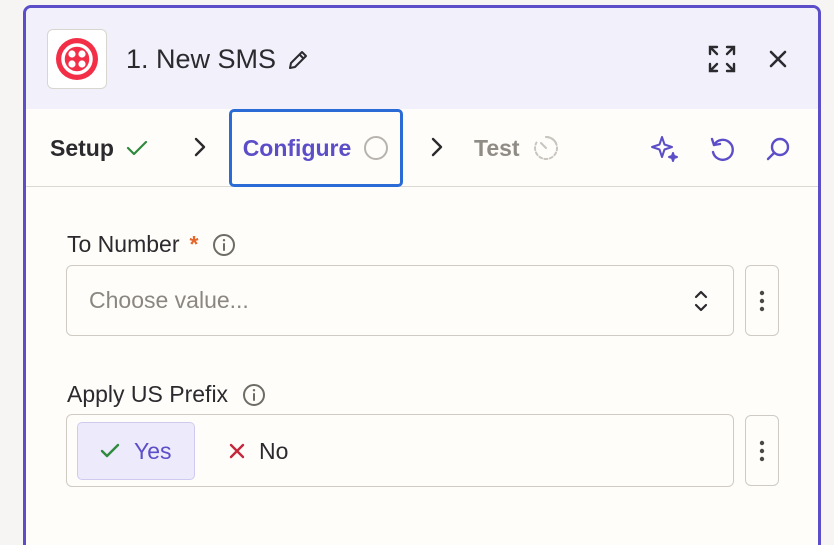  I want to click on undo-button, so click(722, 149).